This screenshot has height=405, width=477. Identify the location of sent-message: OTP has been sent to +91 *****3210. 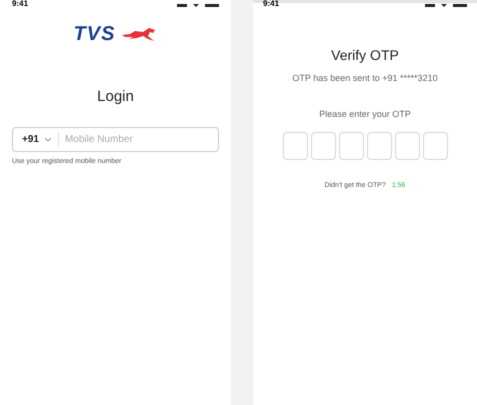
(365, 78).